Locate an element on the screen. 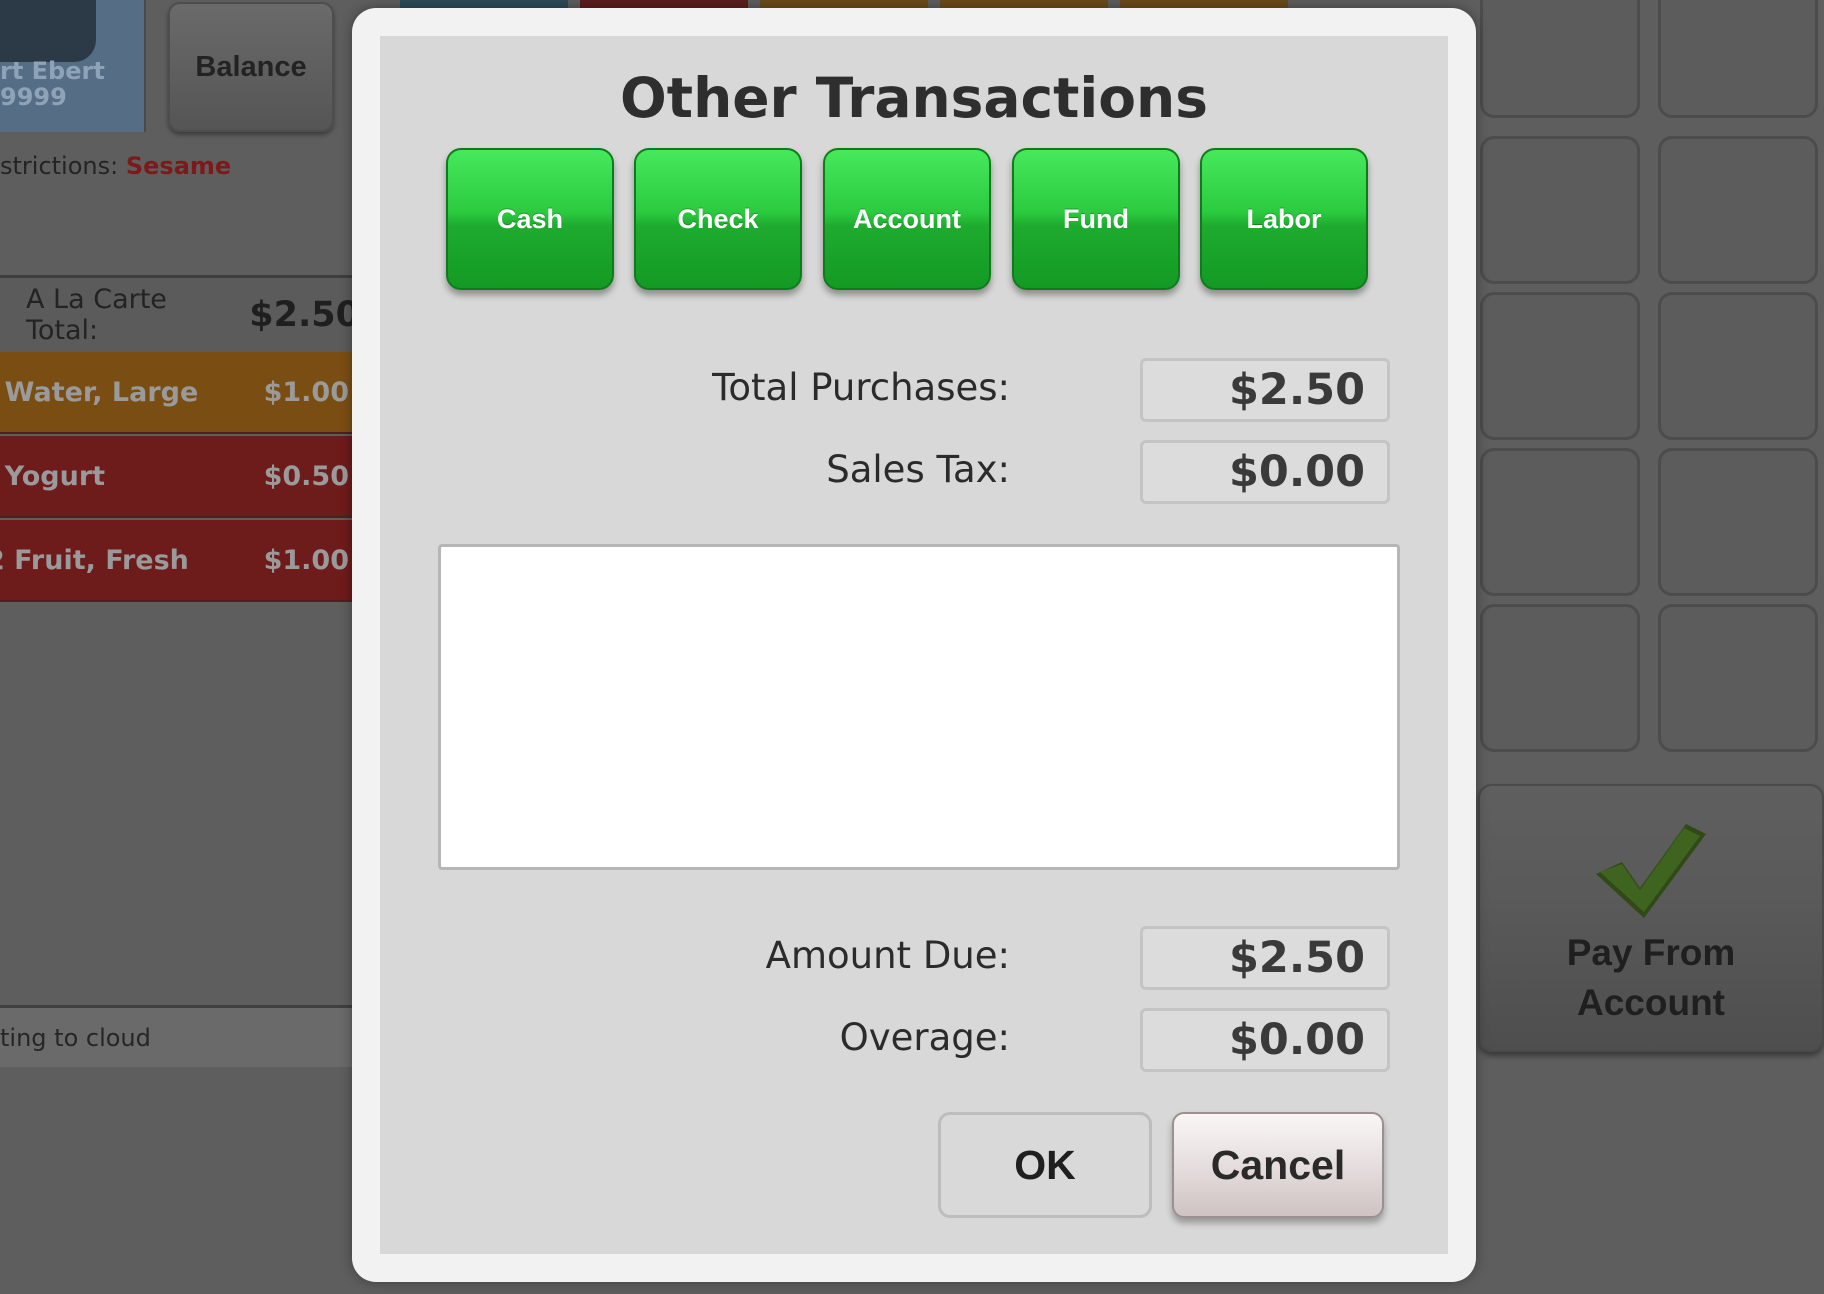  a-la-carte-total-label: A La Carte Total: is located at coordinates (96, 315).